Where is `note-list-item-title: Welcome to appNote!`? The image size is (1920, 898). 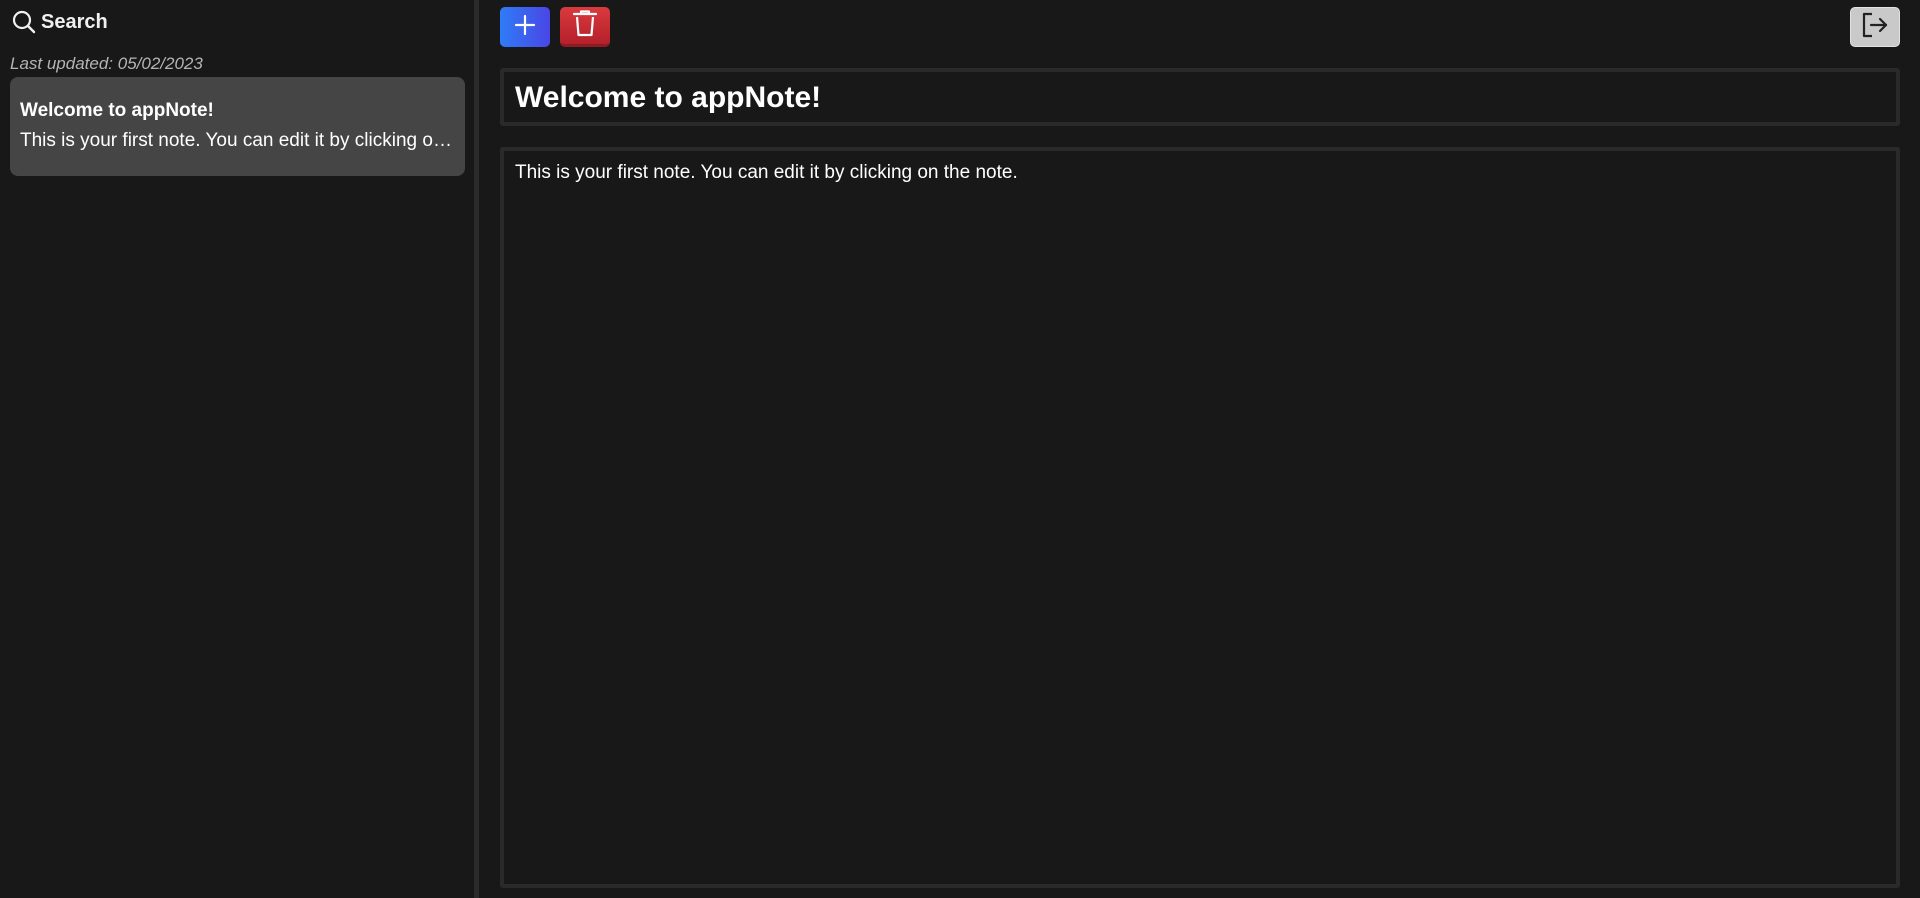
note-list-item-title: Welcome to appNote! is located at coordinates (117, 110).